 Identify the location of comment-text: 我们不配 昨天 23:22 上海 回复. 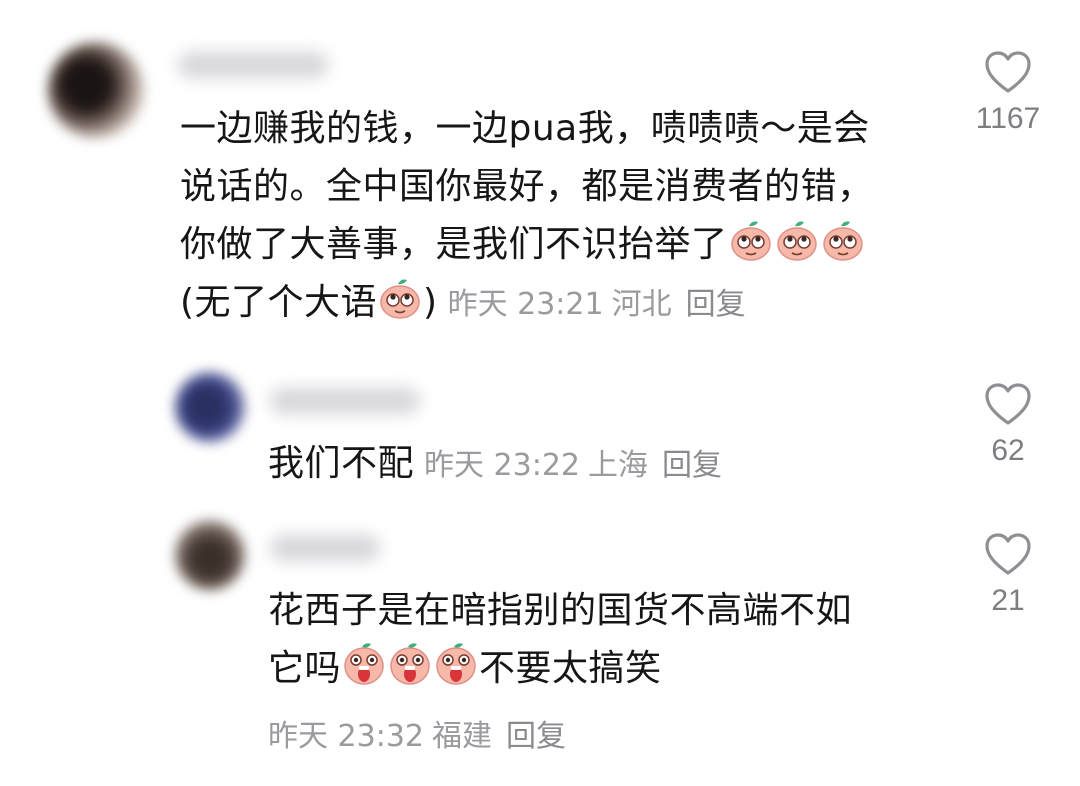
(608, 465).